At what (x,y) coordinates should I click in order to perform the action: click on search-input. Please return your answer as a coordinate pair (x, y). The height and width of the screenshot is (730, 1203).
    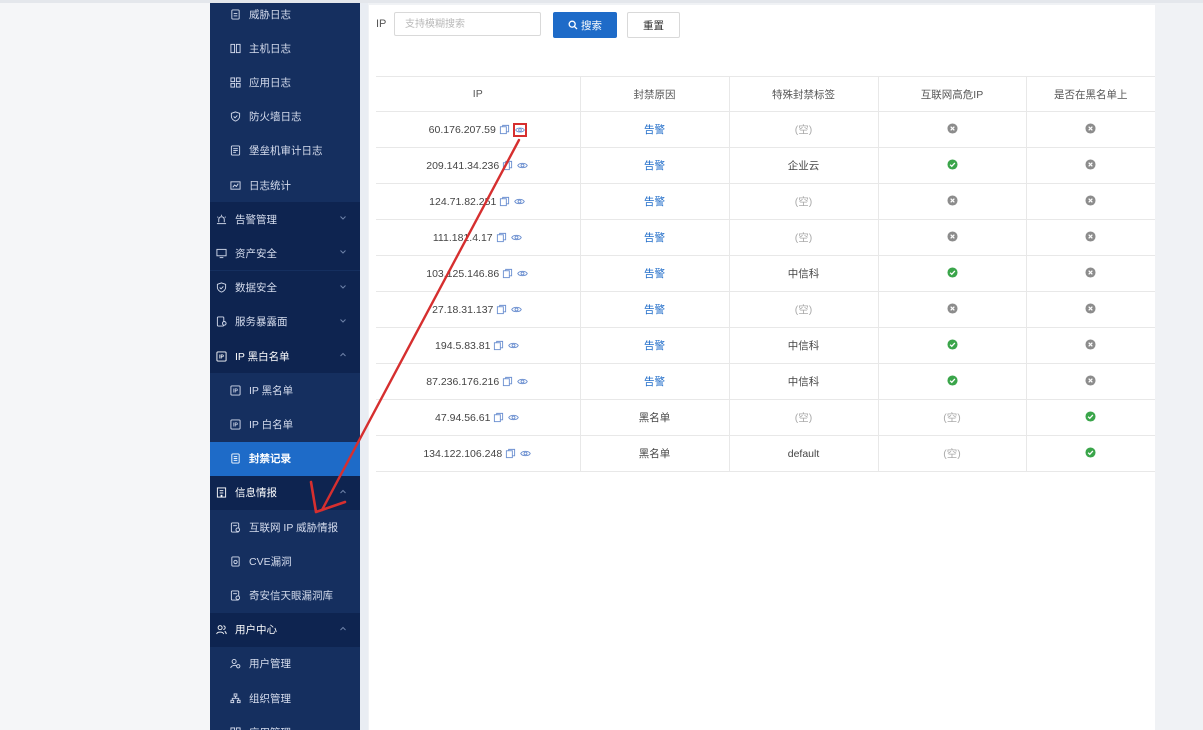
    Looking at the image, I should click on (467, 24).